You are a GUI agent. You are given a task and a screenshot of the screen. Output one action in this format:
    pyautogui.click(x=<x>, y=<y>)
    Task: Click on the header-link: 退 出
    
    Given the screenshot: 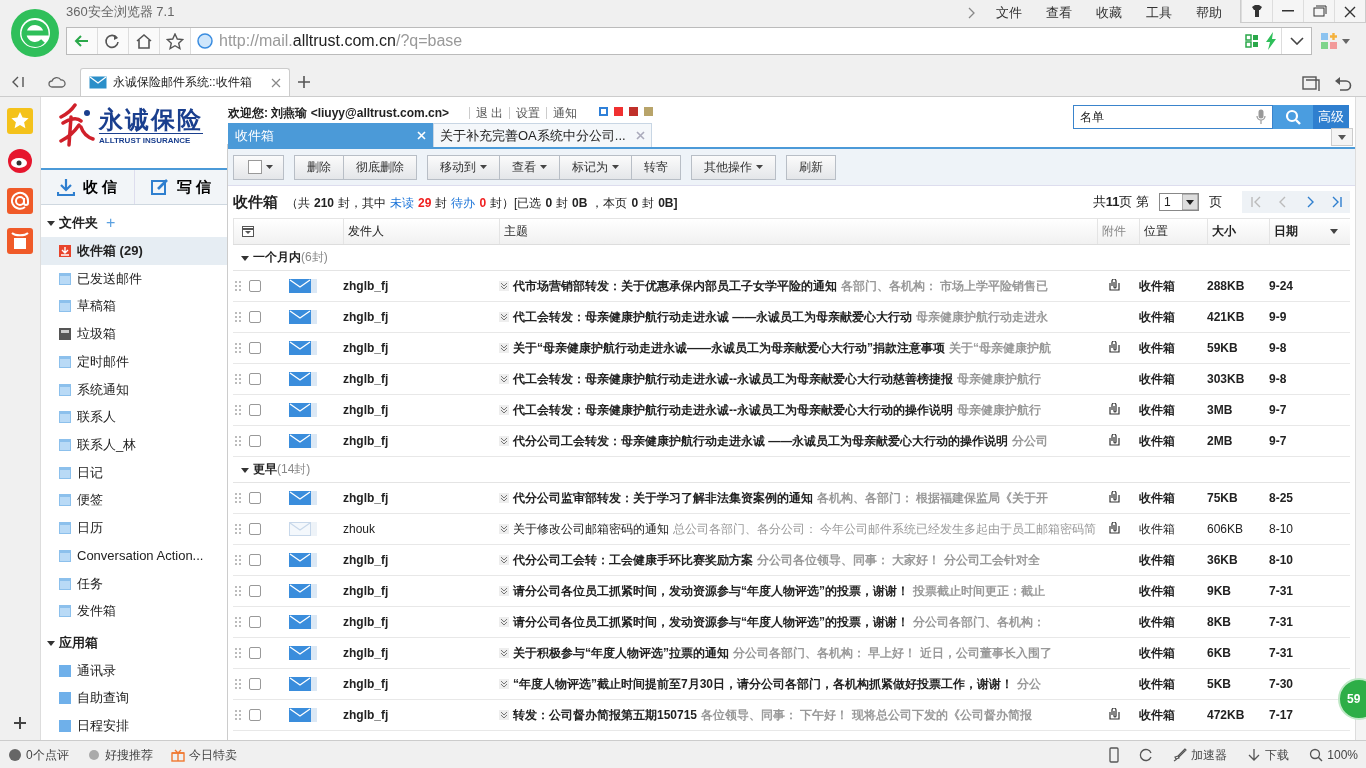 What is the action you would take?
    pyautogui.click(x=489, y=113)
    